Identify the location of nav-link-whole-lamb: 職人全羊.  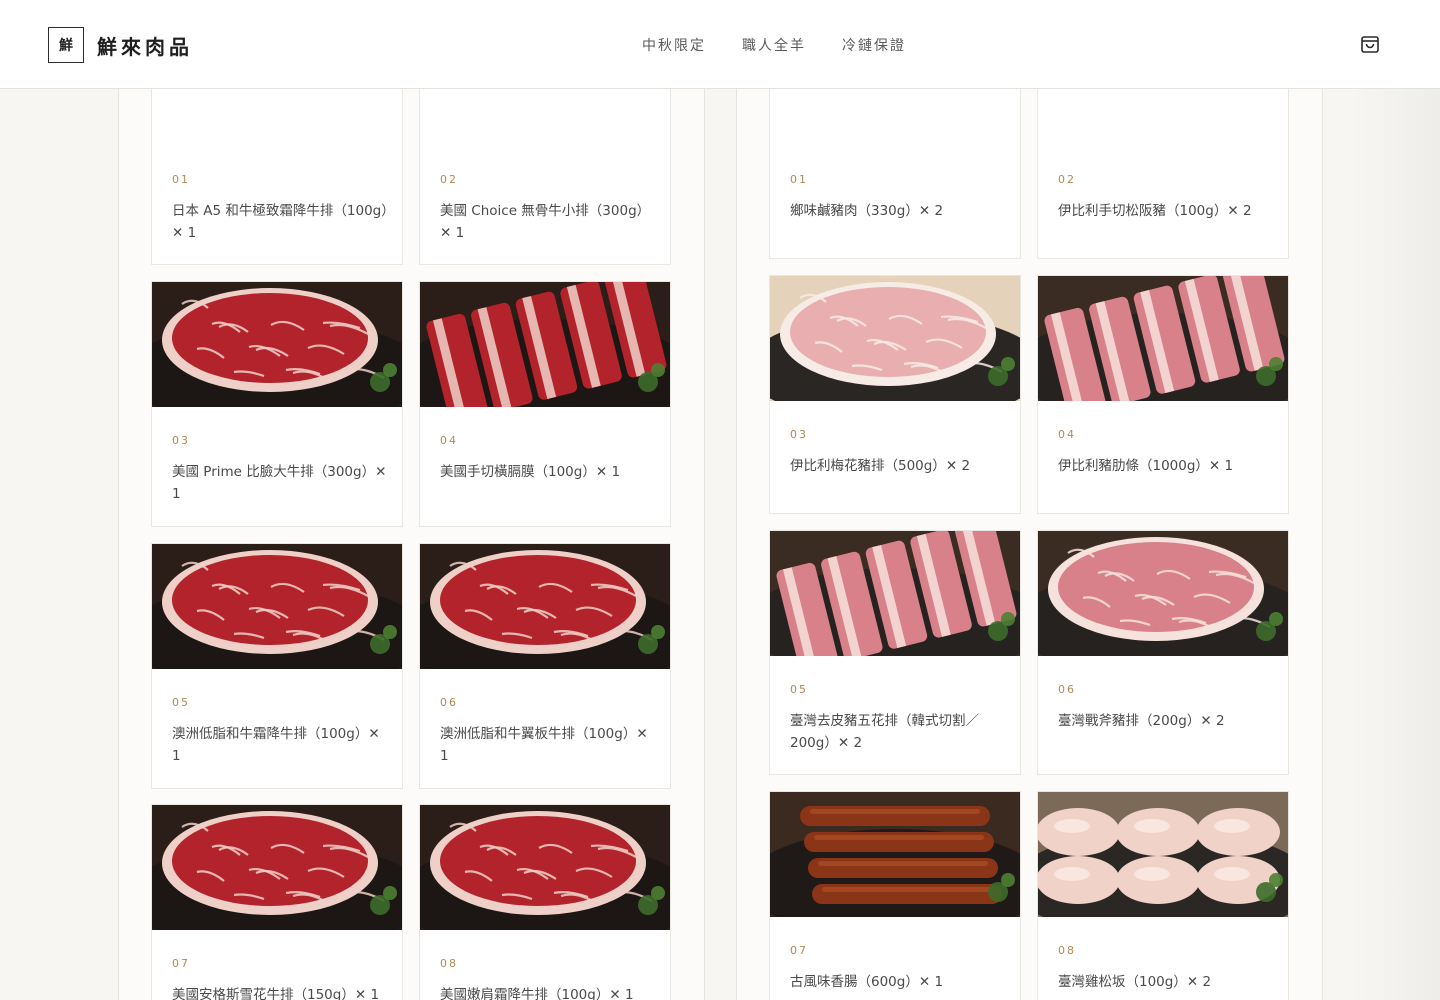
(774, 45).